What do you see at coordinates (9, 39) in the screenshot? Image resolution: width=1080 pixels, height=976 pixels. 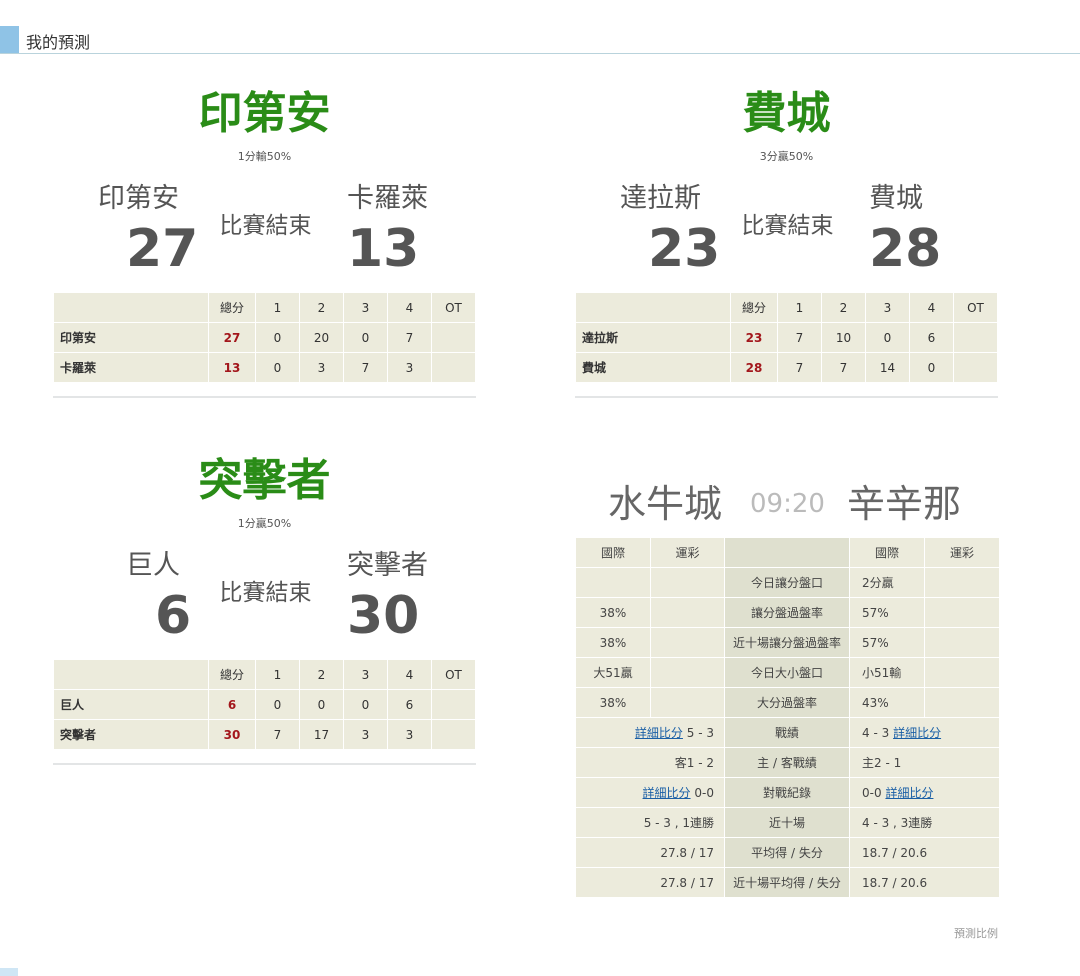 I see `section-accent-bar` at bounding box center [9, 39].